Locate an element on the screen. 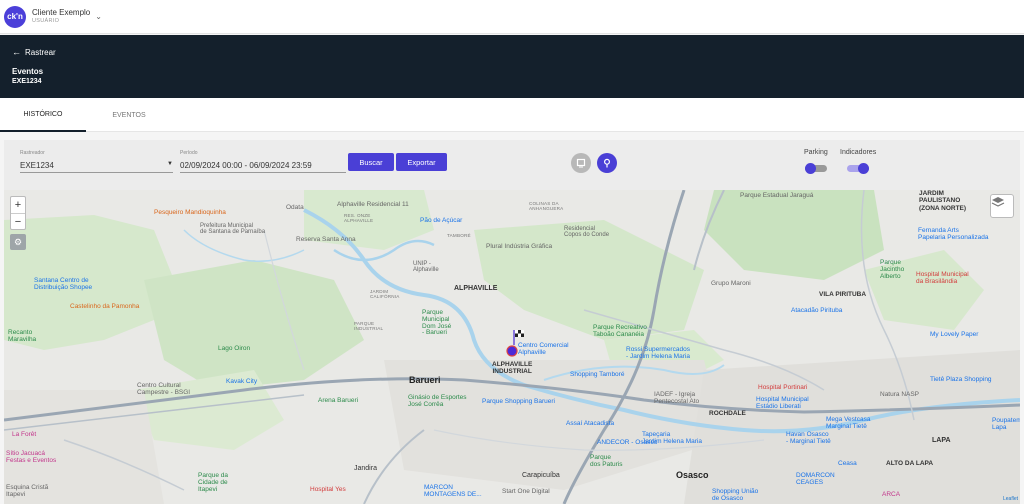 The width and height of the screenshot is (1024, 504). map-label: Parque Recreativo Taboão Cananéia is located at coordinates (620, 331).